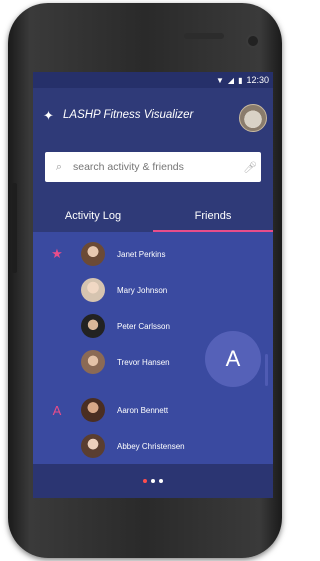 This screenshot has width=320, height=561. I want to click on list-item: Mary Johnson, so click(153, 290).